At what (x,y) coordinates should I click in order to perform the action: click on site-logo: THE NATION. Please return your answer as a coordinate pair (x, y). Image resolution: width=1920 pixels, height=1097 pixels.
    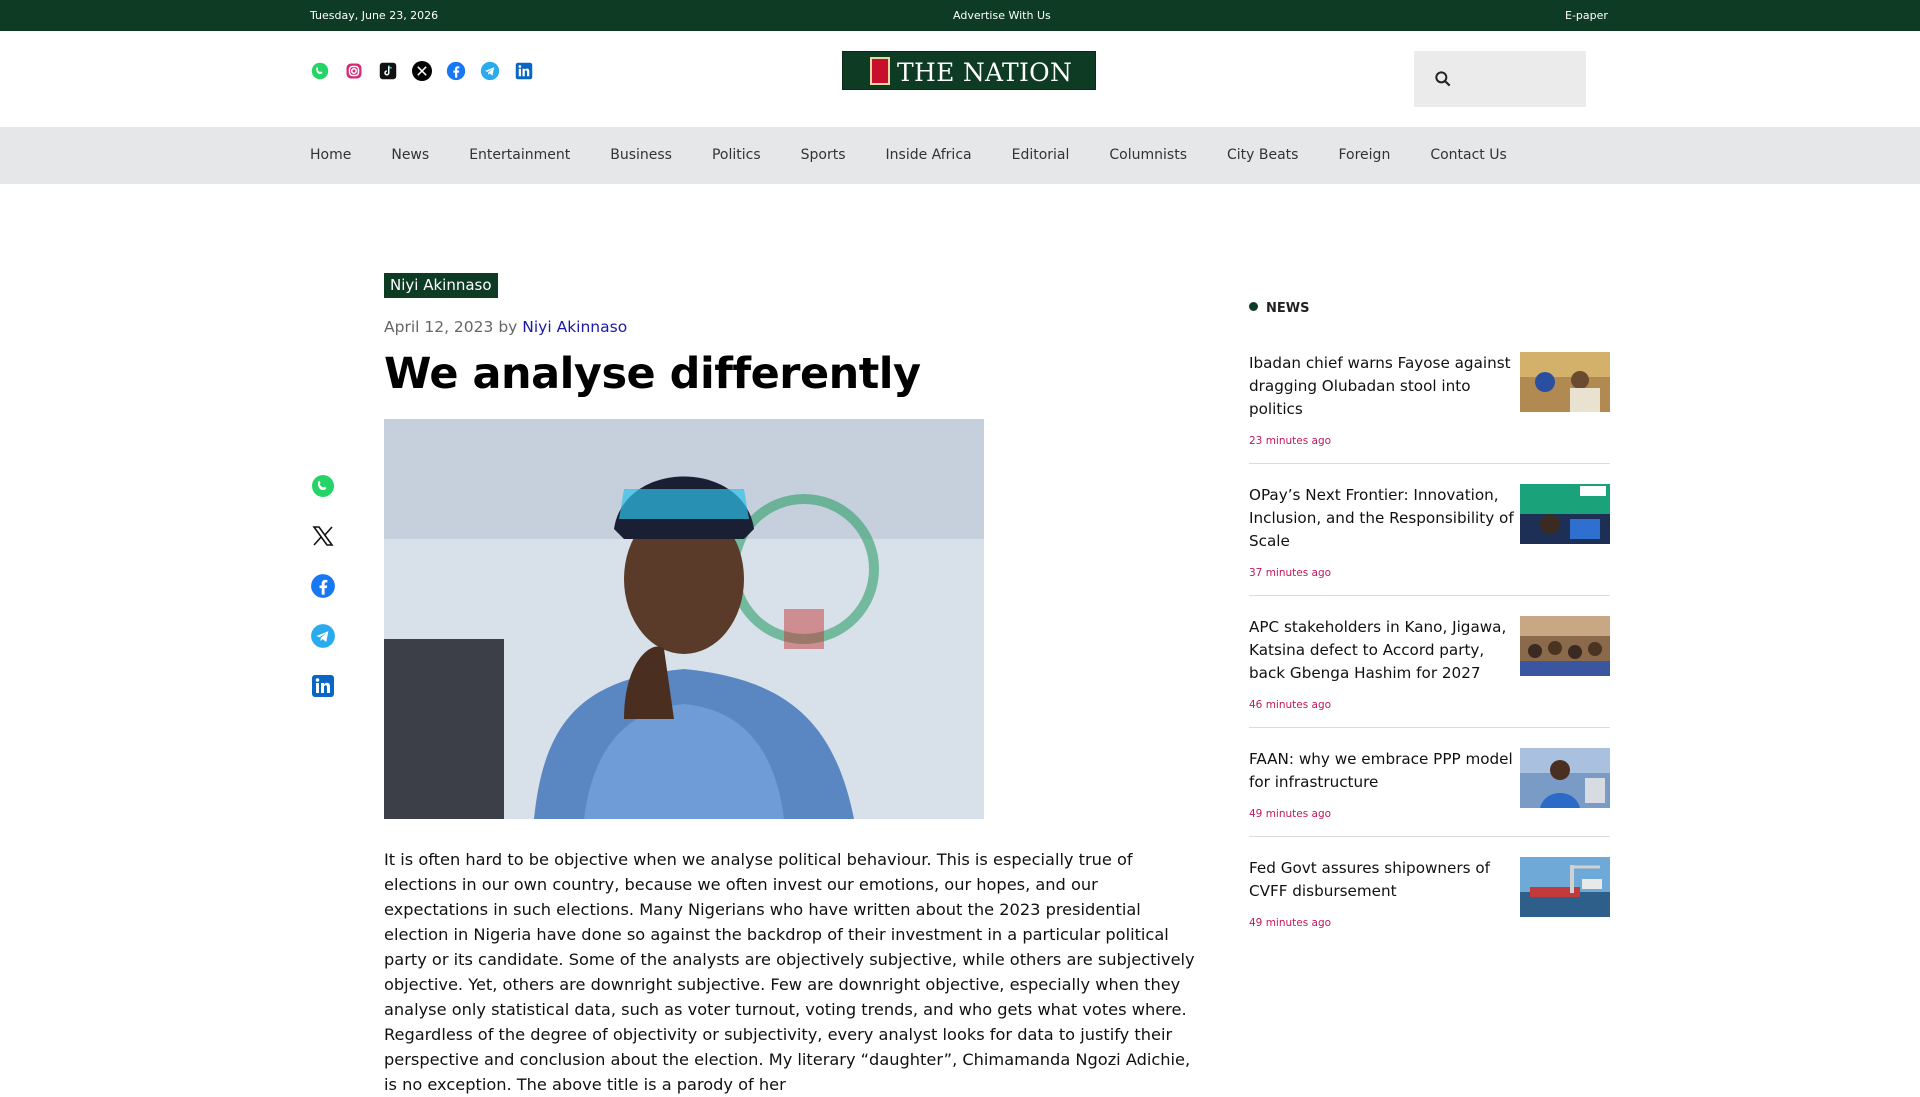
    Looking at the image, I should click on (969, 70).